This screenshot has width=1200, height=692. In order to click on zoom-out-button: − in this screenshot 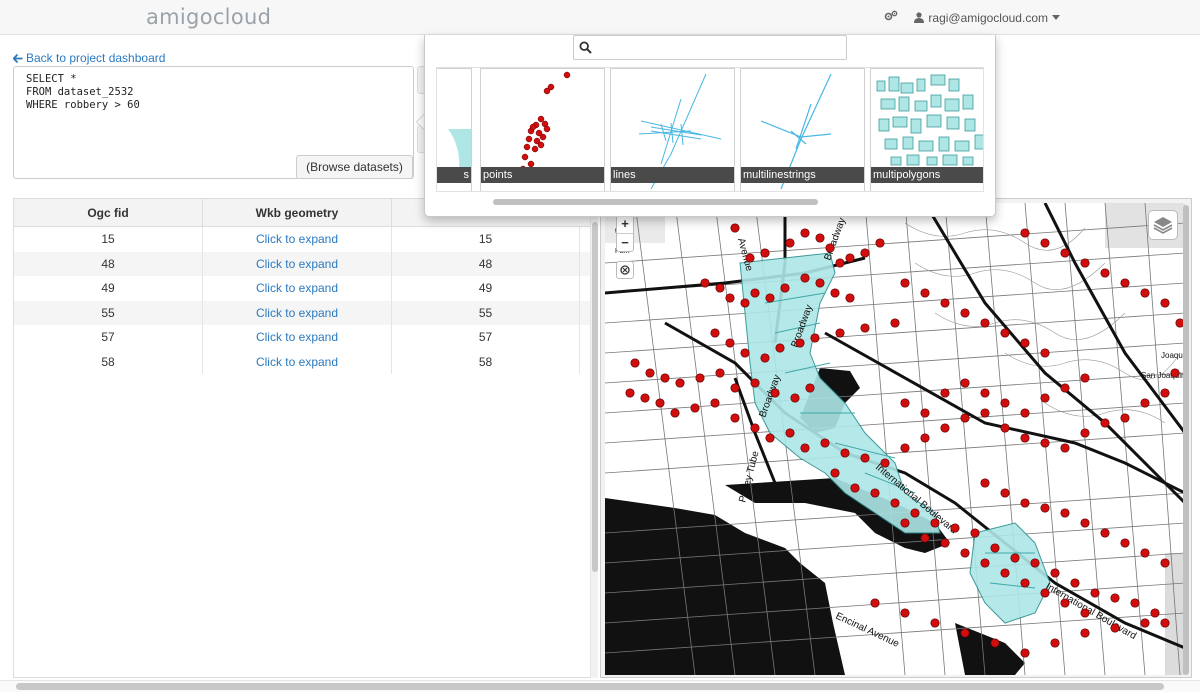, I will do `click(625, 242)`.